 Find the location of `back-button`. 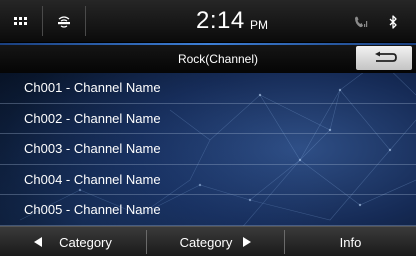

back-button is located at coordinates (384, 58).